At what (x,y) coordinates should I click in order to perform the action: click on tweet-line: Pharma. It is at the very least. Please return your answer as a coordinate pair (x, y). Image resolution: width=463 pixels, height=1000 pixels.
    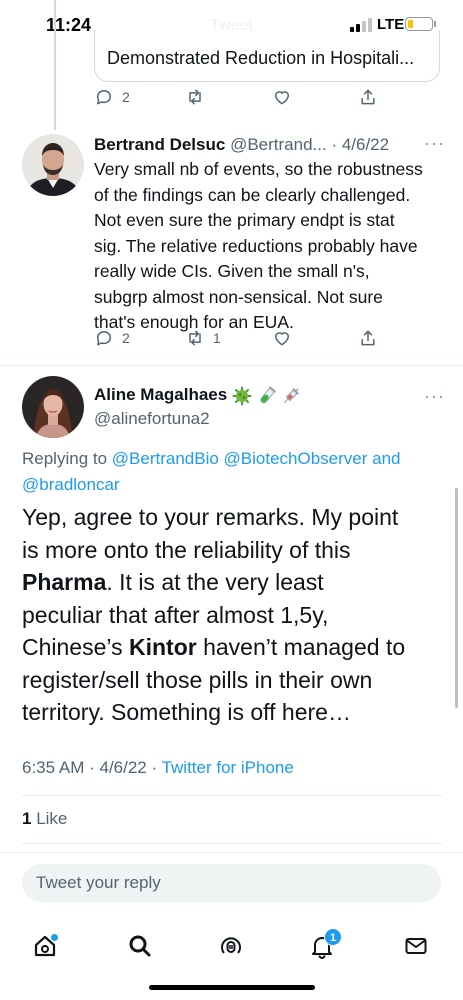
    Looking at the image, I should click on (234, 582).